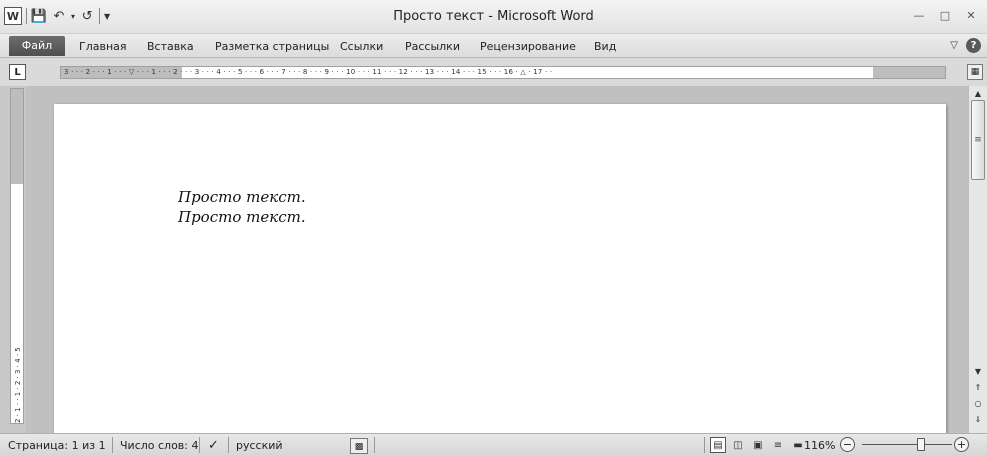 Image resolution: width=987 pixels, height=456 pixels. Describe the element at coordinates (605, 47) in the screenshot. I see `tab-view: Вид` at that location.